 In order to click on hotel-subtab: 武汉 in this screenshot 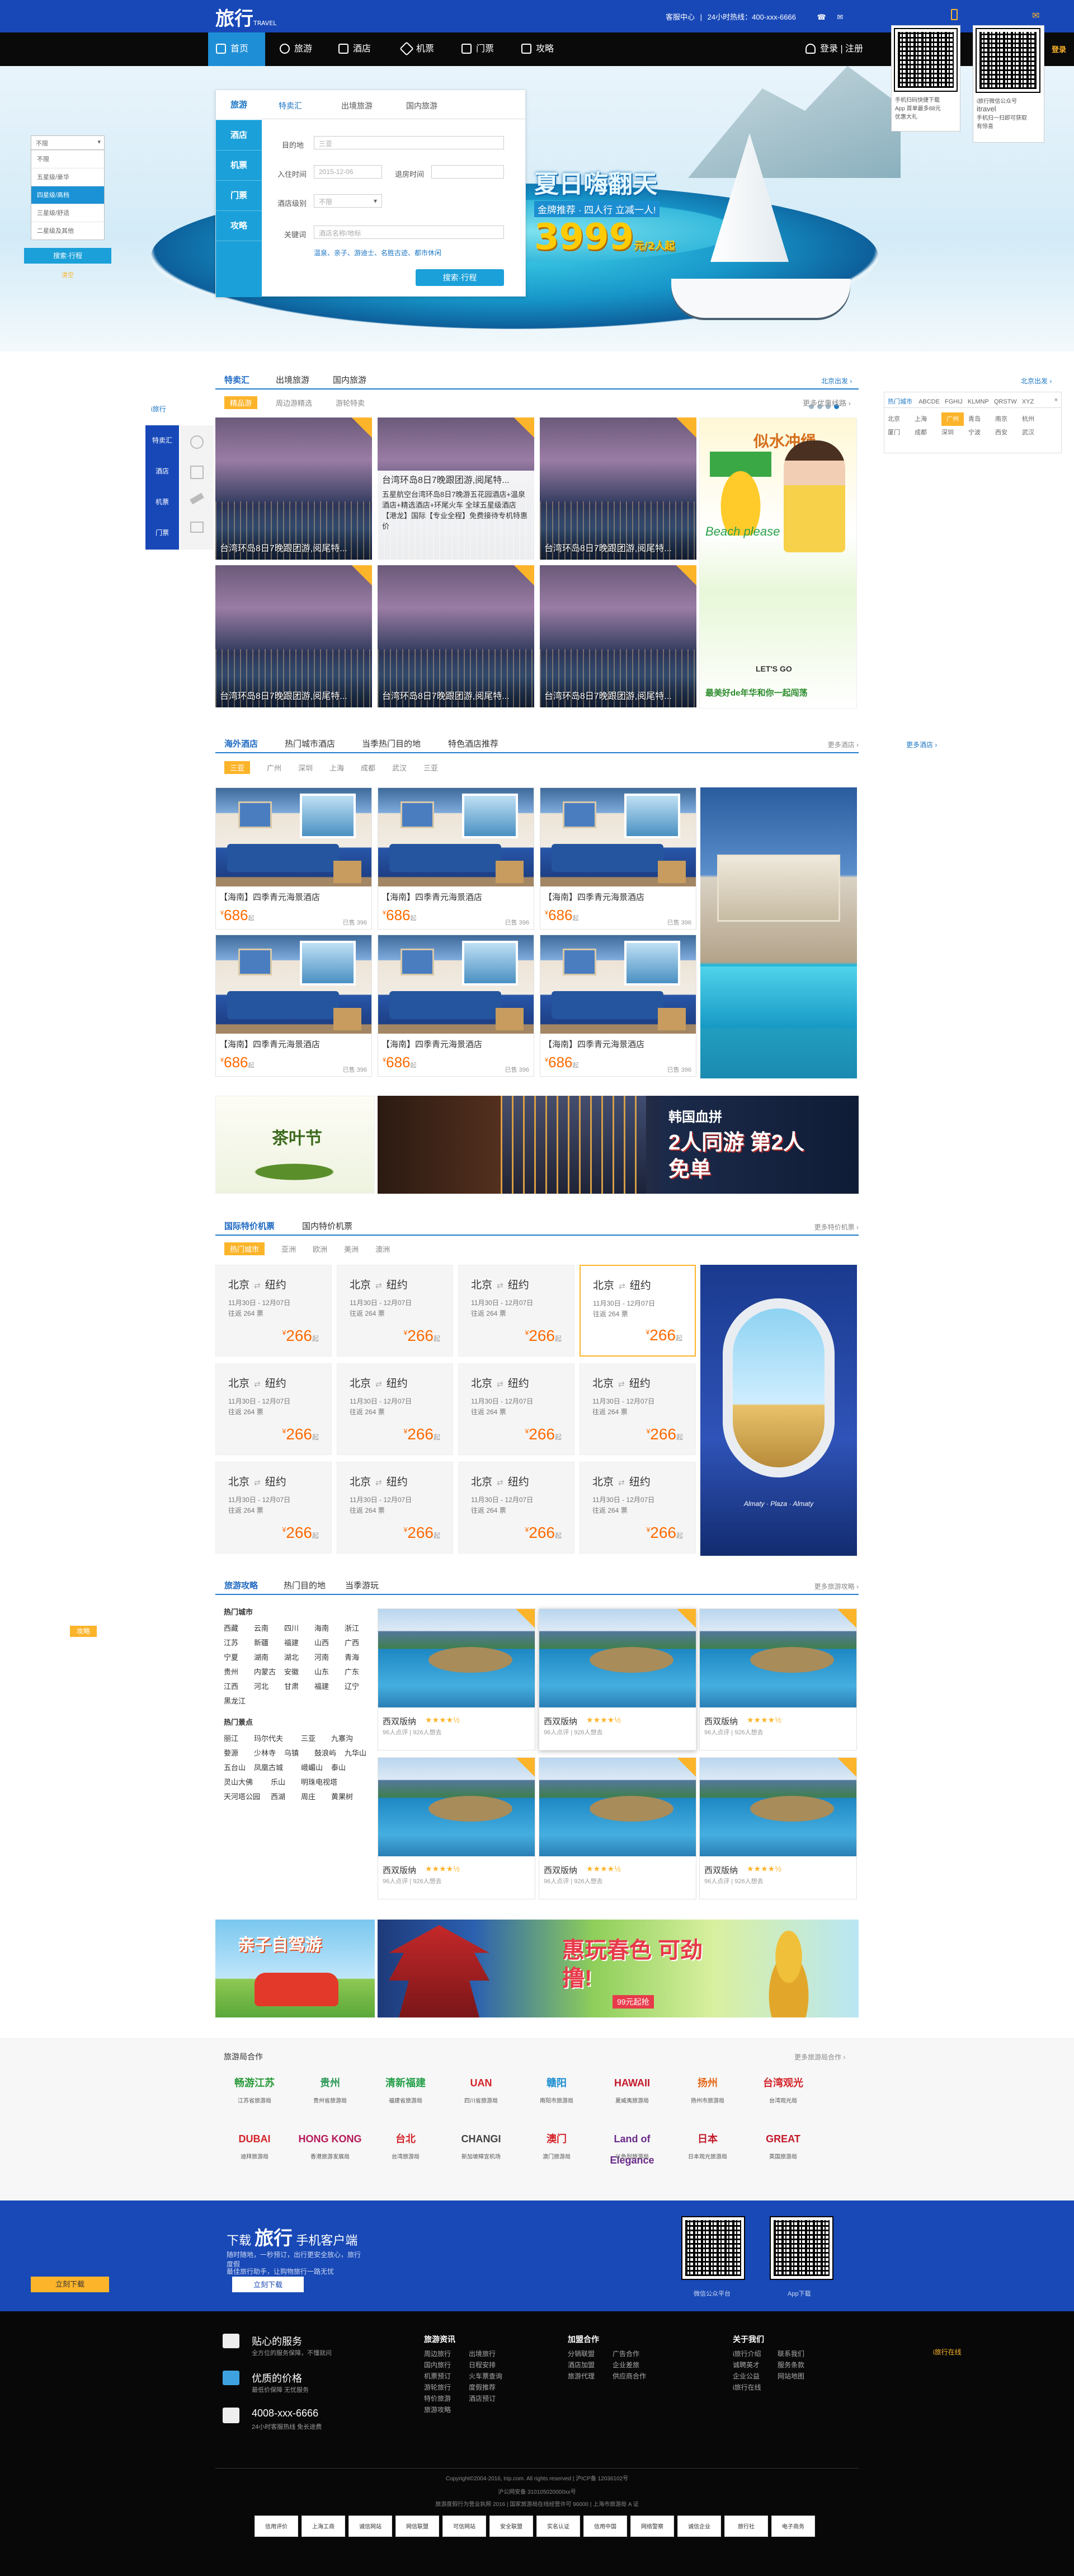, I will do `click(399, 767)`.